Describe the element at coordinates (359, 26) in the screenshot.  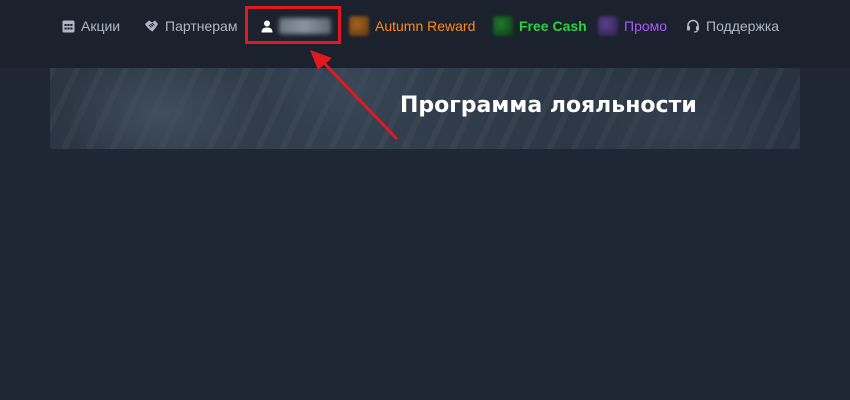
I see `autumn-reward-image` at that location.